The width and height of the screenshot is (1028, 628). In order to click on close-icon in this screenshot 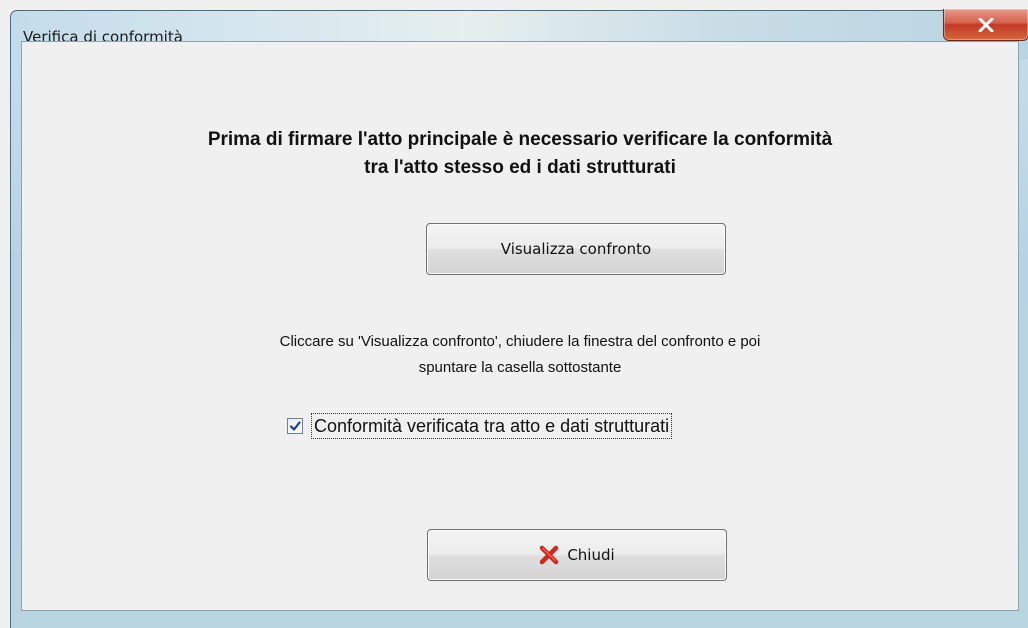, I will do `click(986, 24)`.